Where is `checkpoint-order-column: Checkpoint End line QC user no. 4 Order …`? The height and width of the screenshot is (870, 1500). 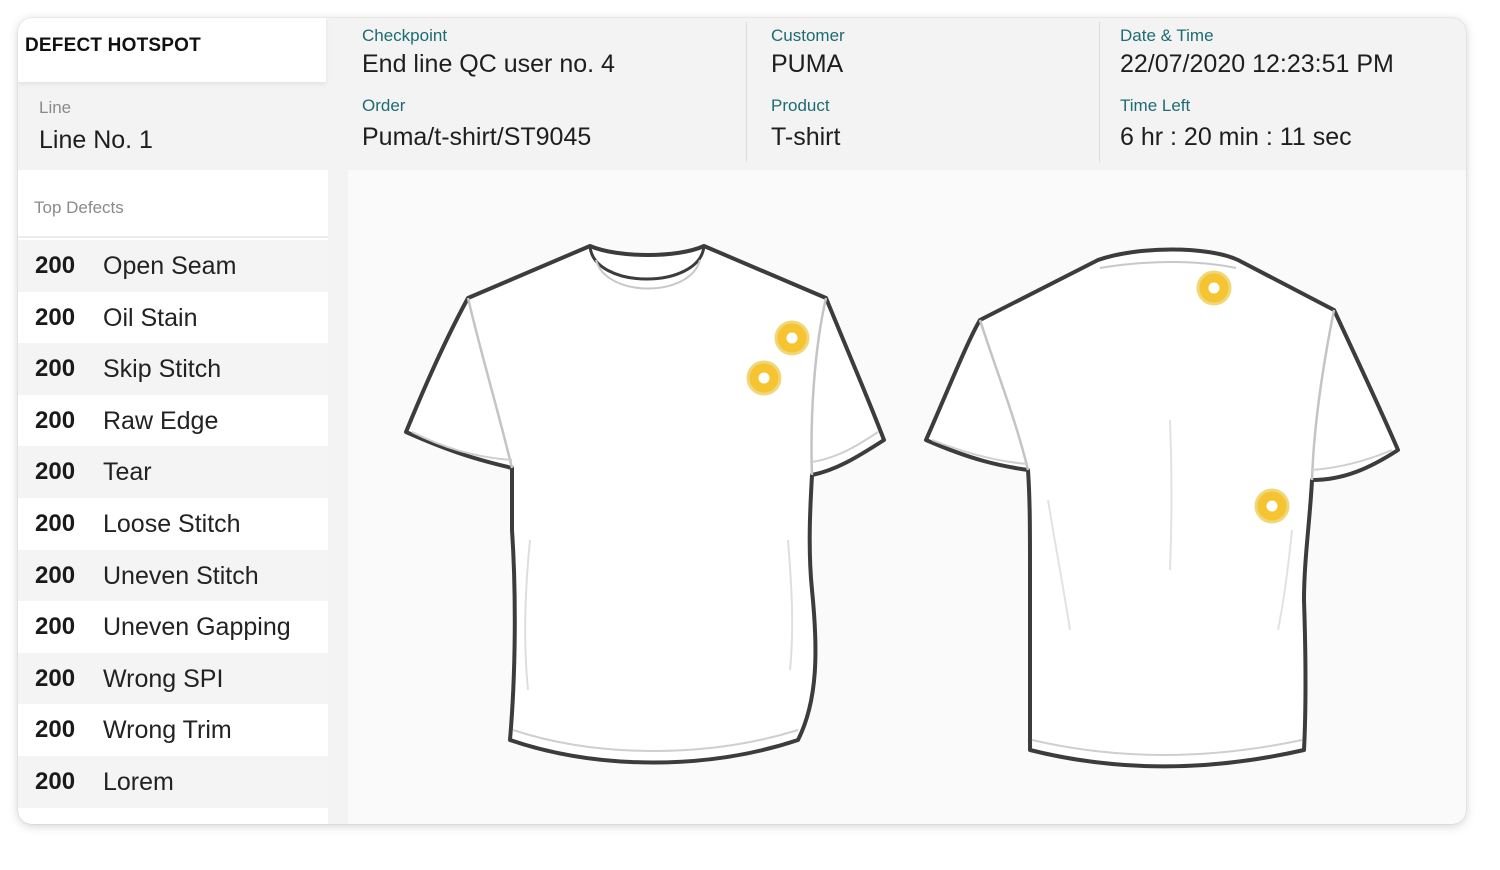 checkpoint-order-column: Checkpoint End line QC user no. 4 Order … is located at coordinates (552, 91).